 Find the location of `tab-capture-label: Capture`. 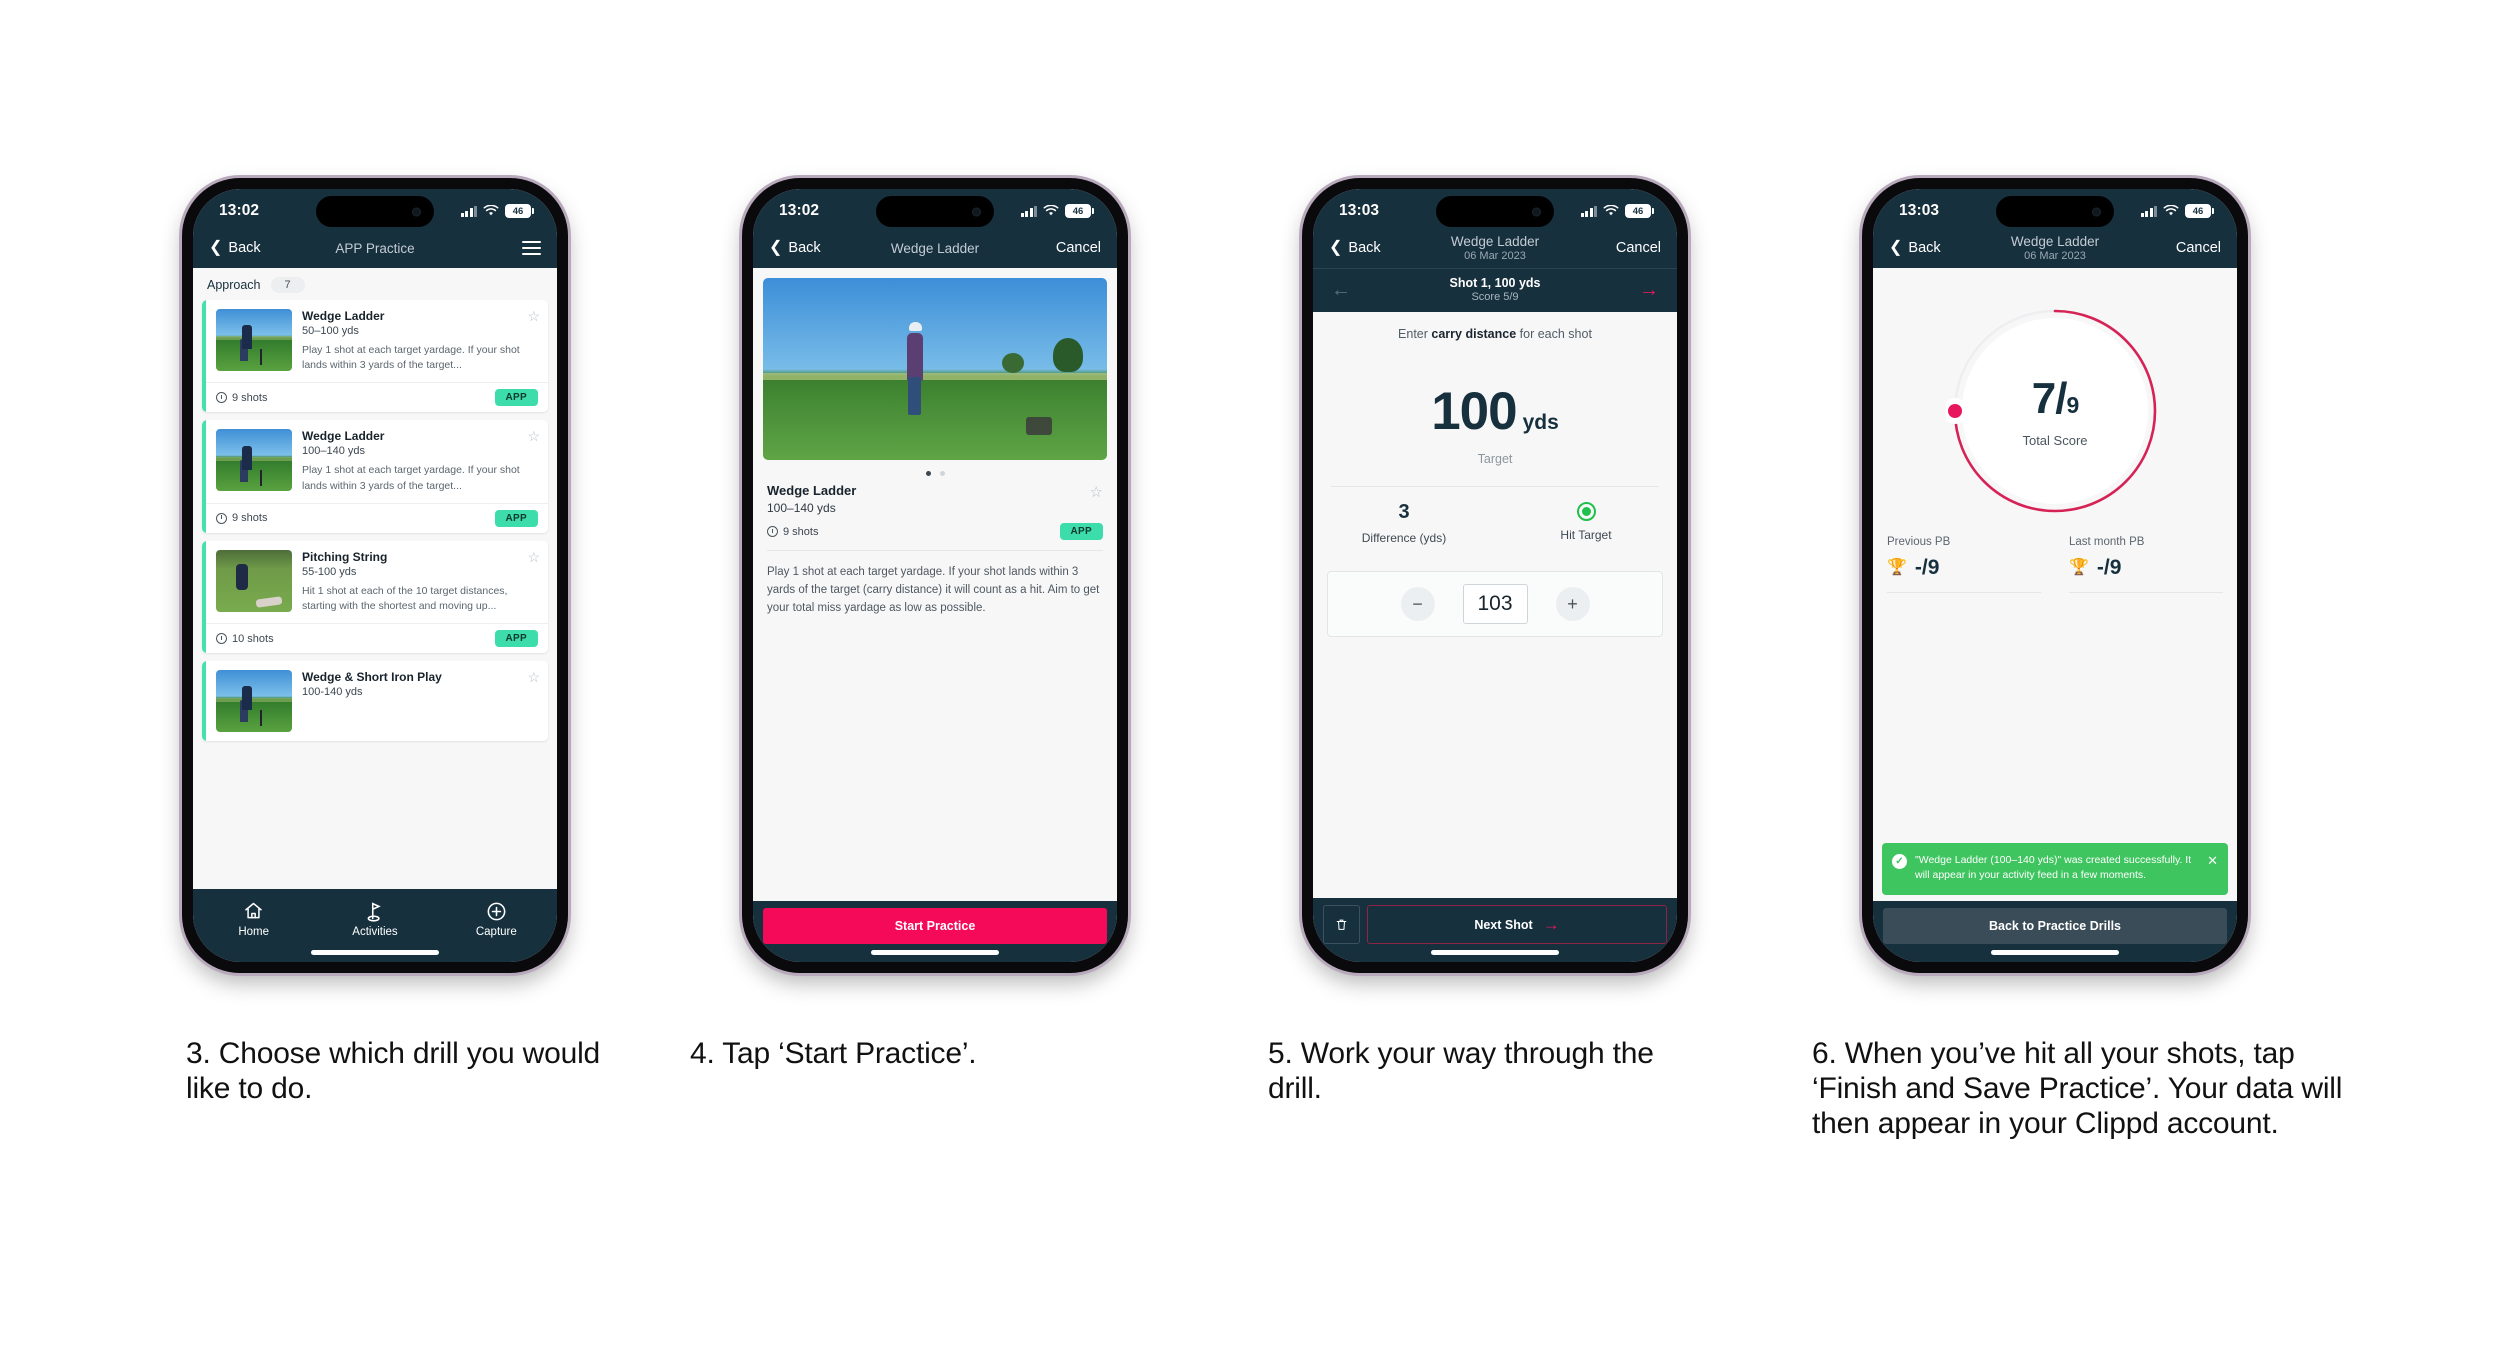

tab-capture-label: Capture is located at coordinates (496, 932).